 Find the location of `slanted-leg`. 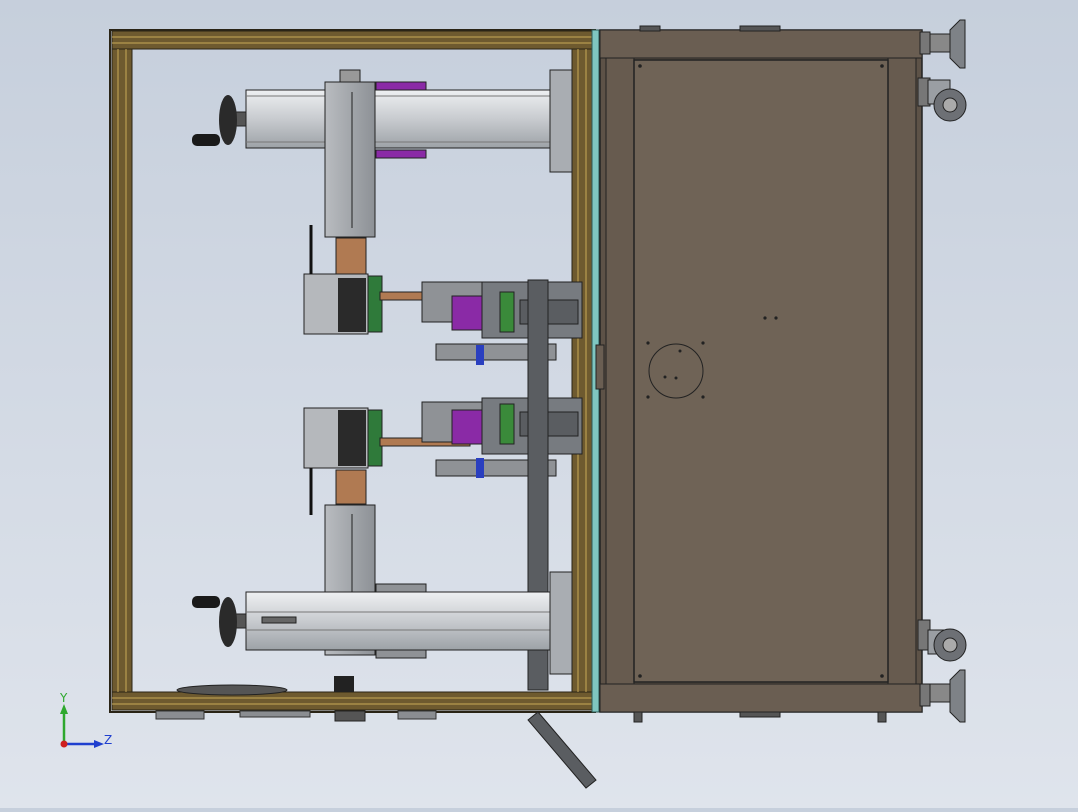

slanted-leg is located at coordinates (562, 750).